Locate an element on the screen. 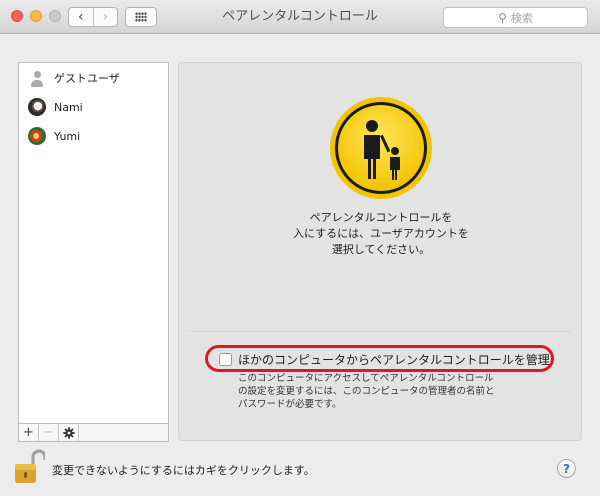 The width and height of the screenshot is (600, 496). search-placeholder: 検索 is located at coordinates (521, 18).